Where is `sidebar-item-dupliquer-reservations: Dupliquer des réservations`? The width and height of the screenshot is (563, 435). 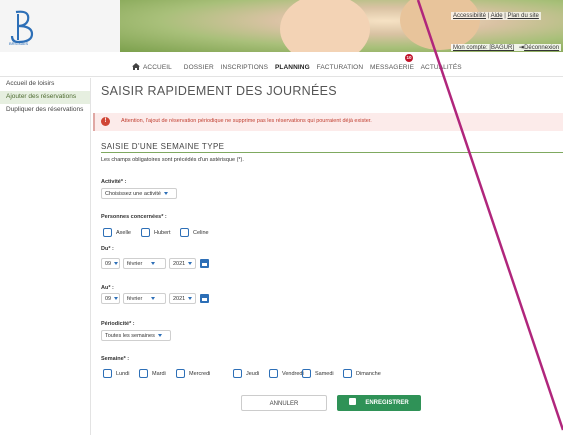
sidebar-item-dupliquer-reservations: Dupliquer des réservations is located at coordinates (45, 110).